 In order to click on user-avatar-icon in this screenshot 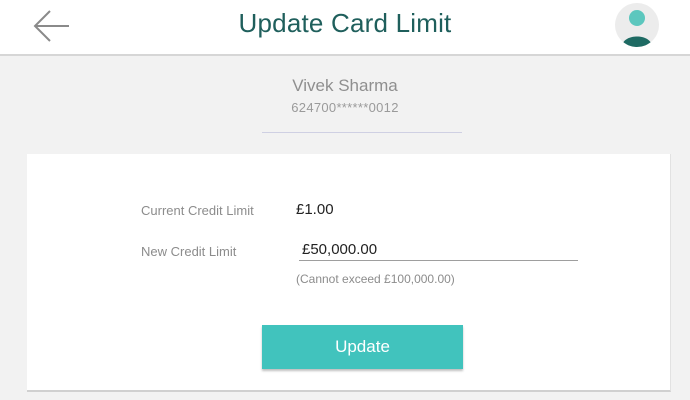, I will do `click(637, 28)`.